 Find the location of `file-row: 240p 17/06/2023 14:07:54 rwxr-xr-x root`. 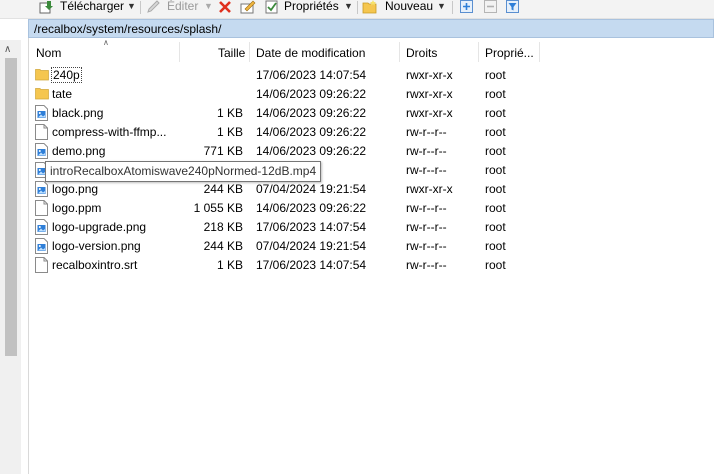

file-row: 240p 17/06/2023 14:07:54 rwxr-xr-x root is located at coordinates (371, 75).